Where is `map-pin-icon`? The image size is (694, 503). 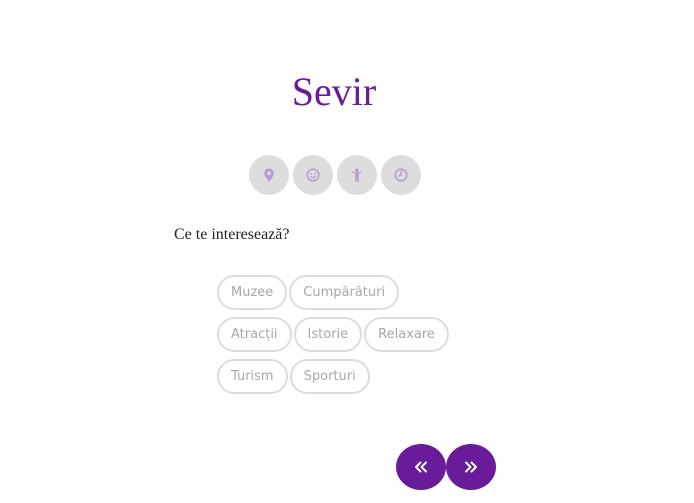
map-pin-icon is located at coordinates (269, 175).